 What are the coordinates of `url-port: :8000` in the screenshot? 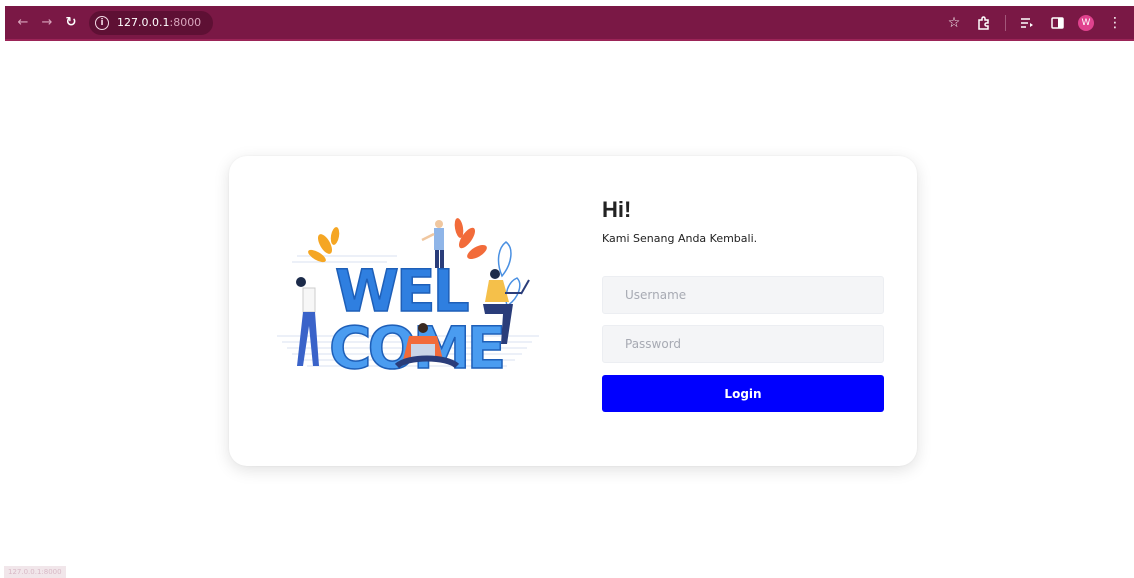 It's located at (185, 22).